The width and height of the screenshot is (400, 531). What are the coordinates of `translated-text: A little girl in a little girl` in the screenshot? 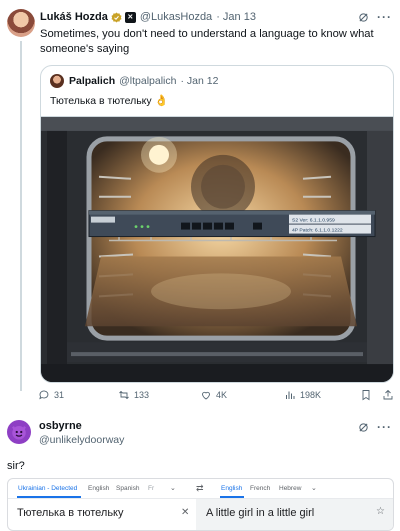 It's located at (260, 513).